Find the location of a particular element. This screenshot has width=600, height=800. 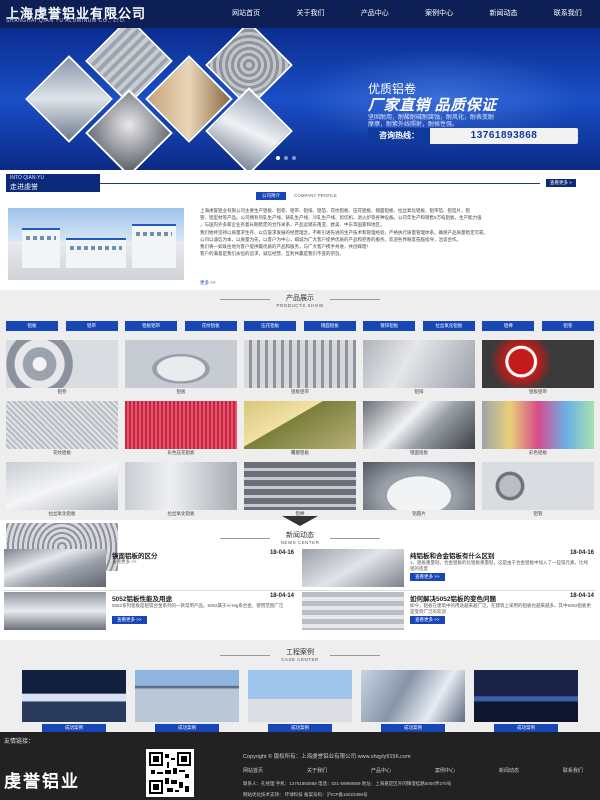

nav-products: 产品中心 is located at coordinates (375, 14).